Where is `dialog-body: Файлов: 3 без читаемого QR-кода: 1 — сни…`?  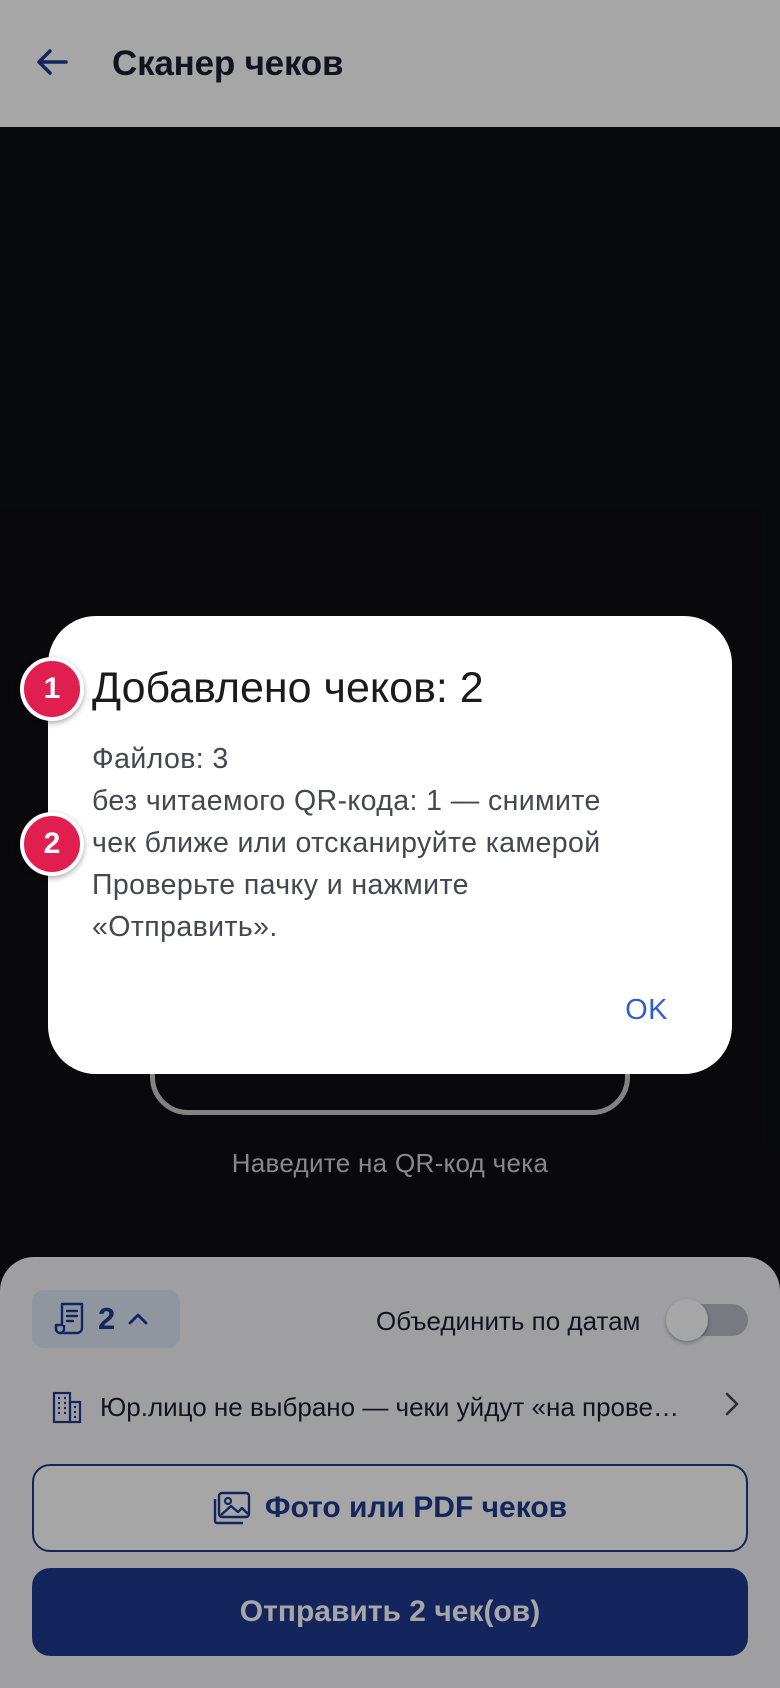
dialog-body: Файлов: 3 без читаемого QR-кода: 1 — сни… is located at coordinates (402, 843).